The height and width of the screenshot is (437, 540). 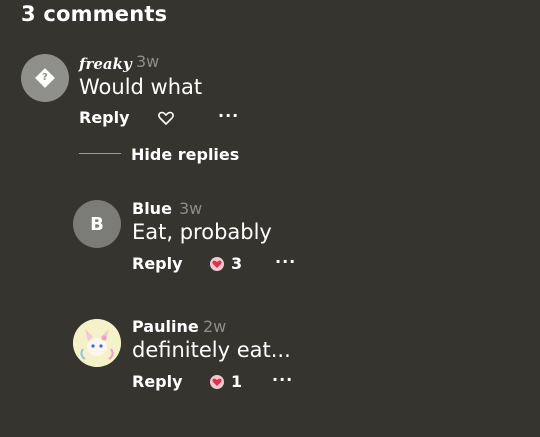 What do you see at coordinates (202, 232) in the screenshot?
I see `comment-text: Eat, probably` at bounding box center [202, 232].